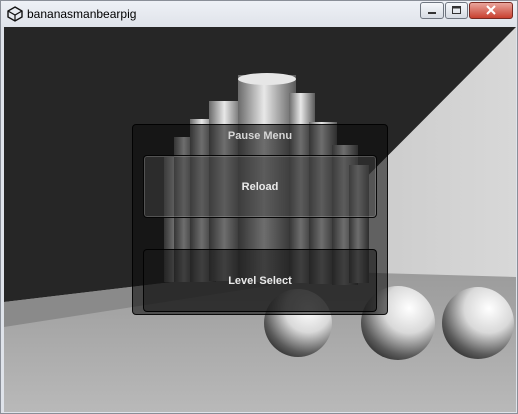  Describe the element at coordinates (260, 186) in the screenshot. I see `reload-button: Reload` at that location.